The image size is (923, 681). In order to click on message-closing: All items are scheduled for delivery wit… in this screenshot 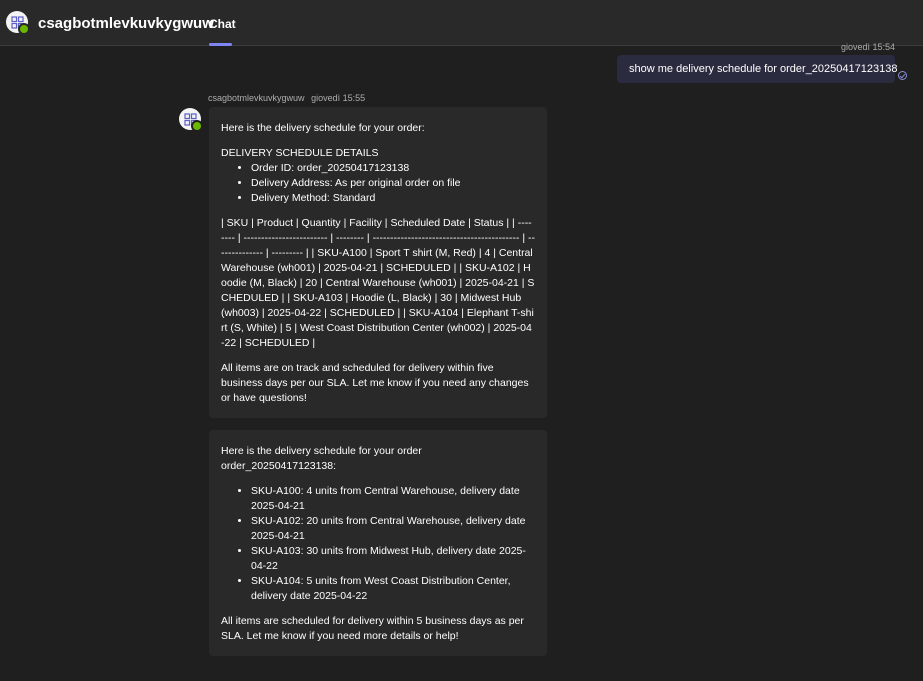, I will do `click(372, 628)`.